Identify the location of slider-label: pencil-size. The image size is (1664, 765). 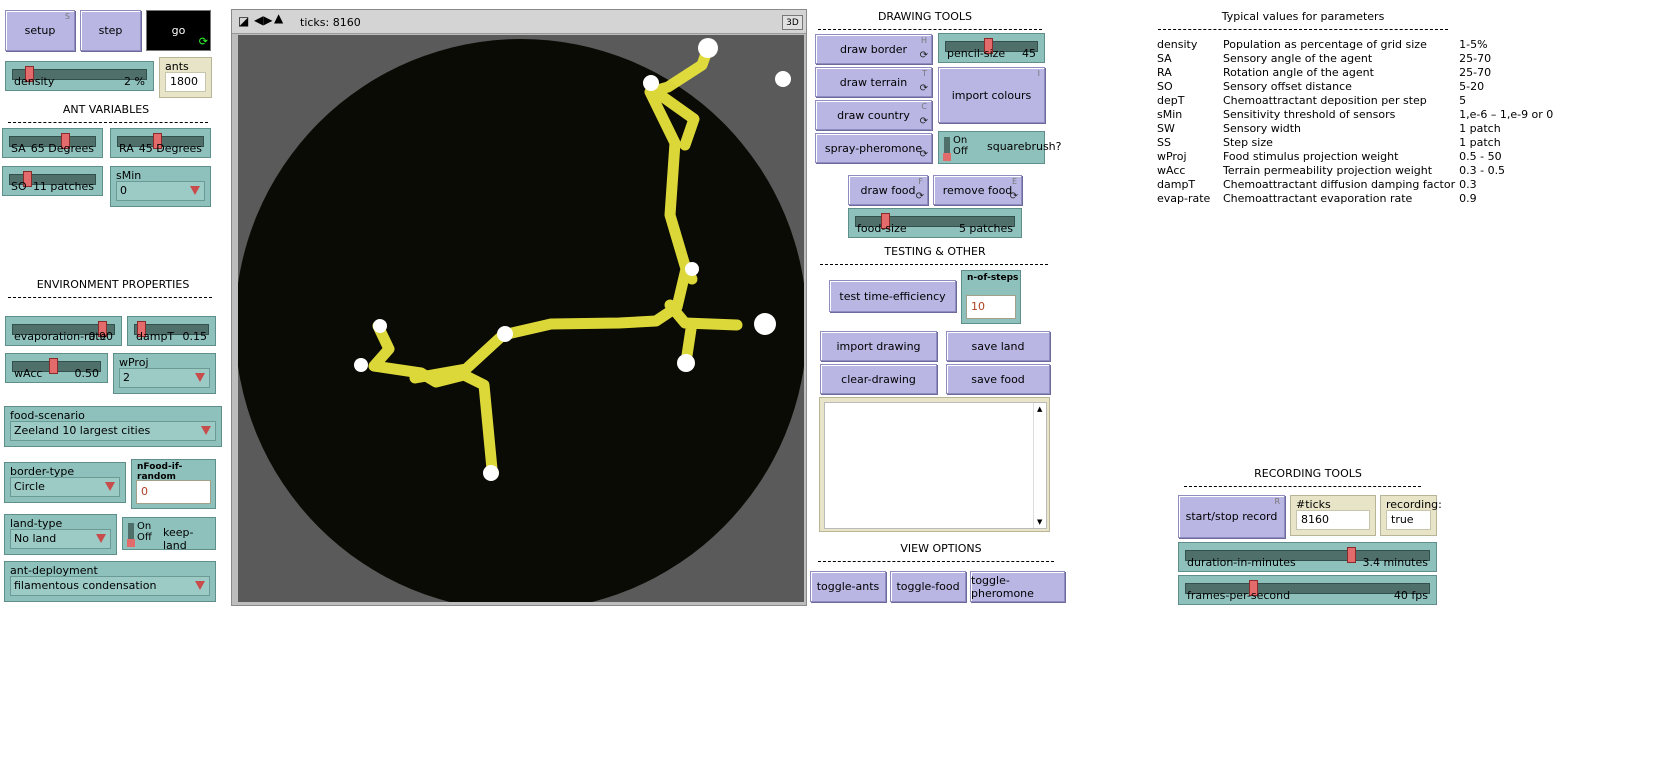
(976, 53).